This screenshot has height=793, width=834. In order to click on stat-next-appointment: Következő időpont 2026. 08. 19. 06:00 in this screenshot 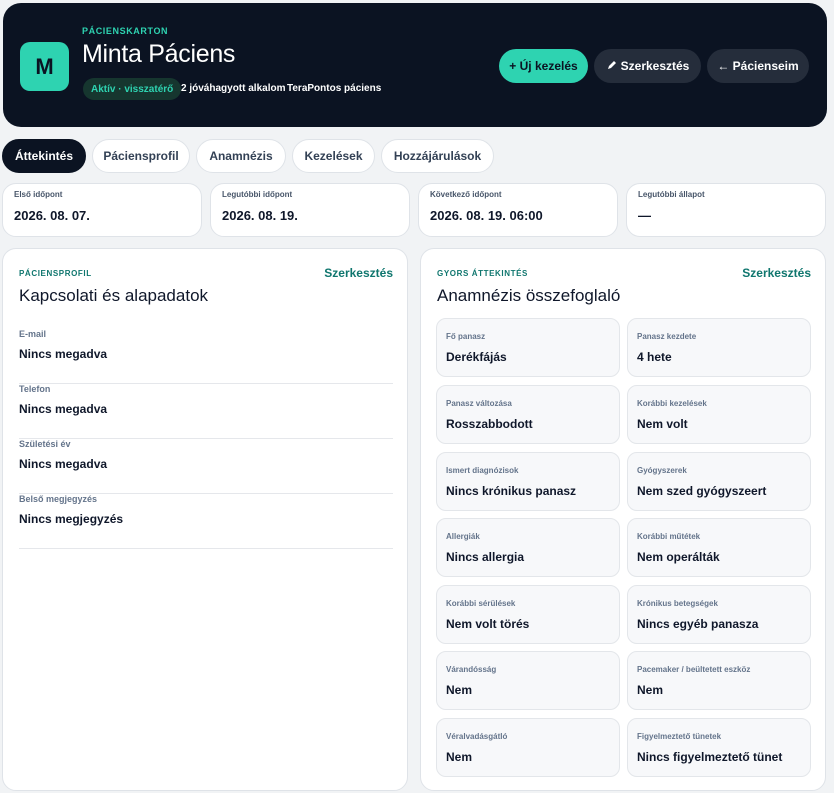, I will do `click(518, 210)`.